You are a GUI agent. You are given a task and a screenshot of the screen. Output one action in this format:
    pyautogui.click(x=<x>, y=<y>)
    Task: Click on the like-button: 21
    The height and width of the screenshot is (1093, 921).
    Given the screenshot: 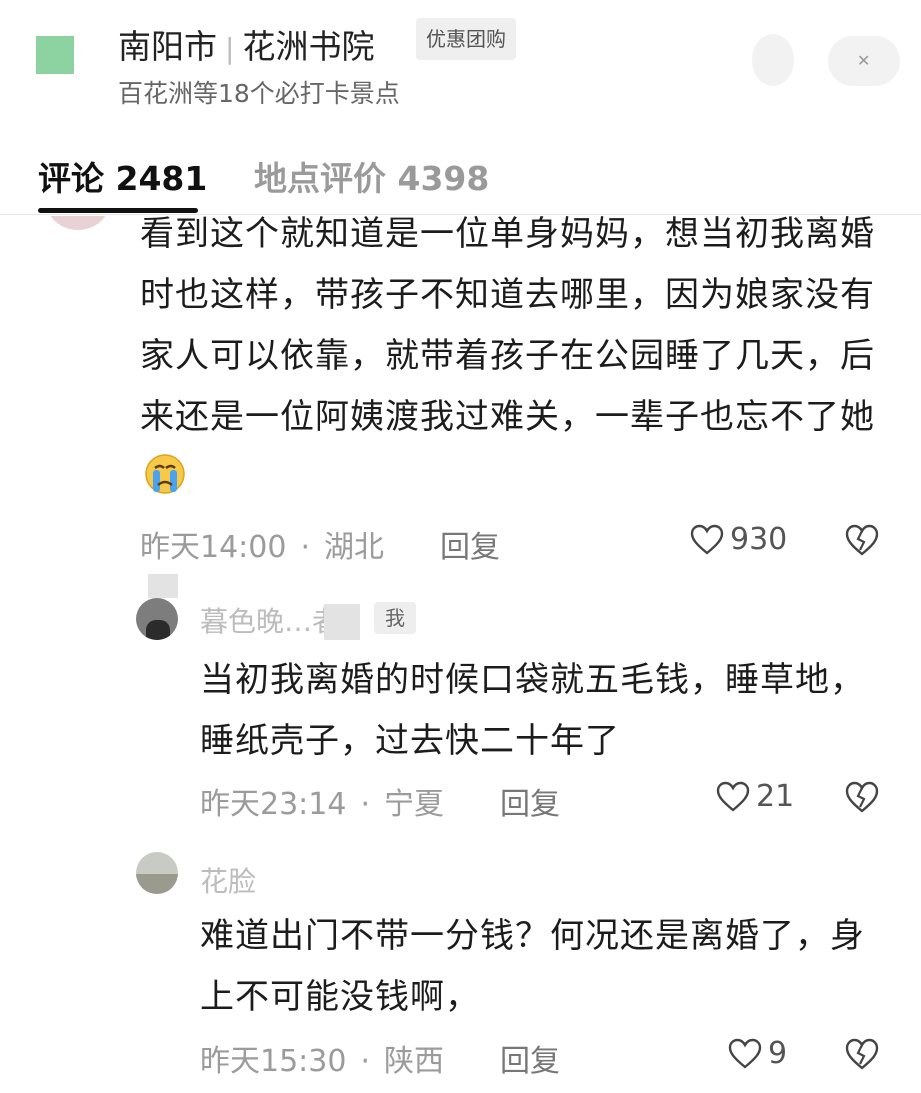 What is the action you would take?
    pyautogui.click(x=755, y=796)
    